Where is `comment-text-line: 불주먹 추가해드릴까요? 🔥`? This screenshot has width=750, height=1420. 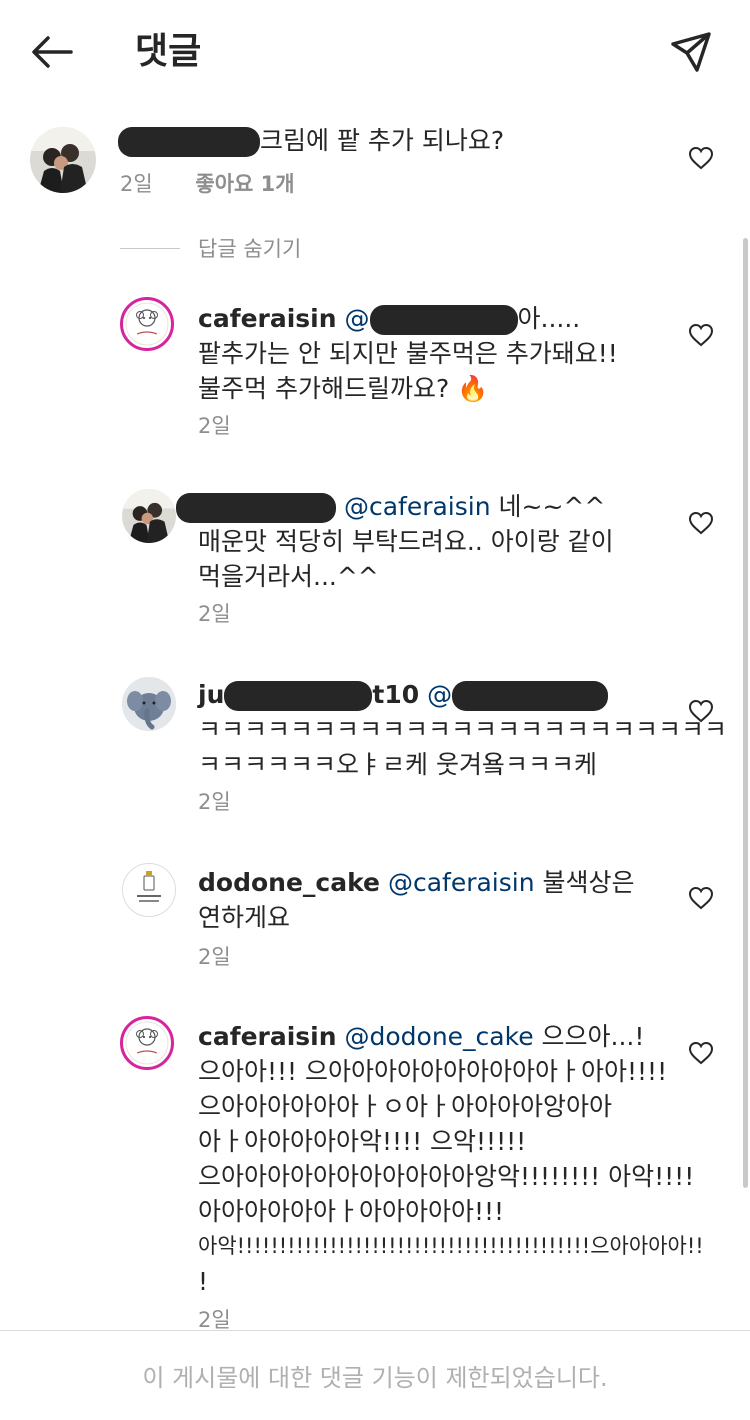
comment-text-line: 불주먹 추가해드릴까요? 🔥 is located at coordinates (343, 388).